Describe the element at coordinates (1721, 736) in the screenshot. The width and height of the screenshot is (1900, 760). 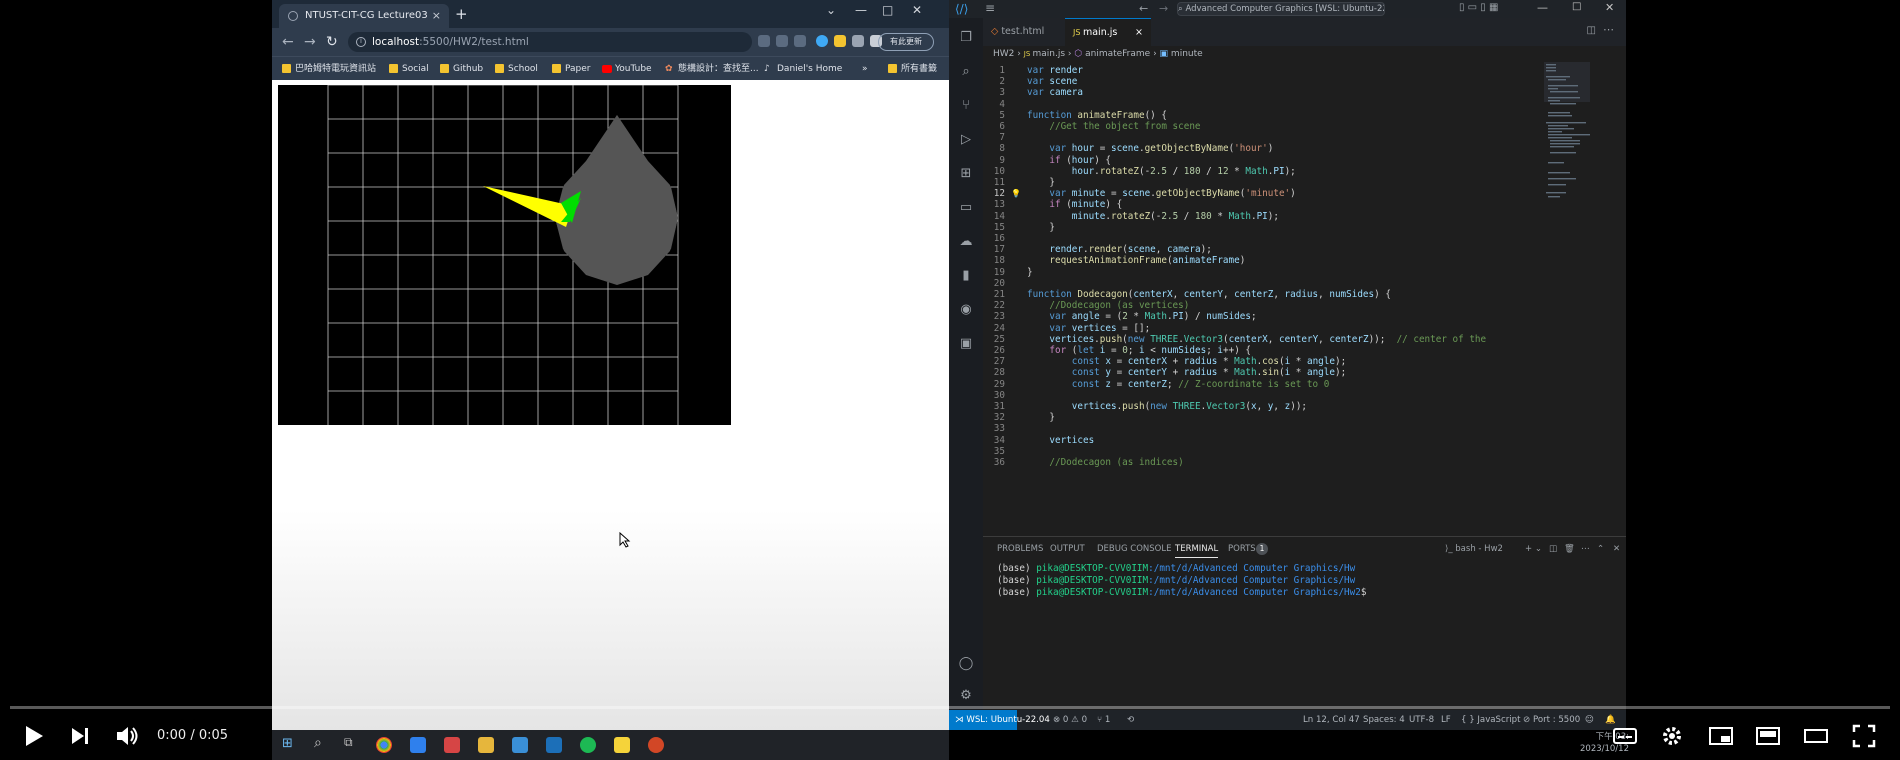
I see `miniplayer-icon` at that location.